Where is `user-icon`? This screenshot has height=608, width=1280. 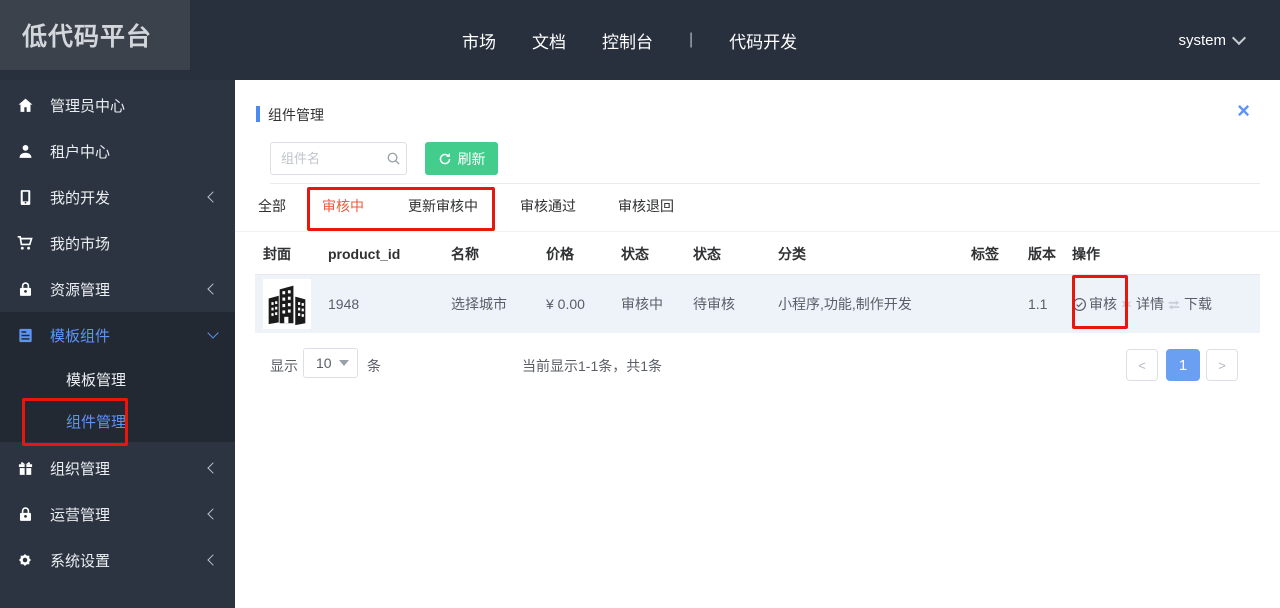 user-icon is located at coordinates (25, 151).